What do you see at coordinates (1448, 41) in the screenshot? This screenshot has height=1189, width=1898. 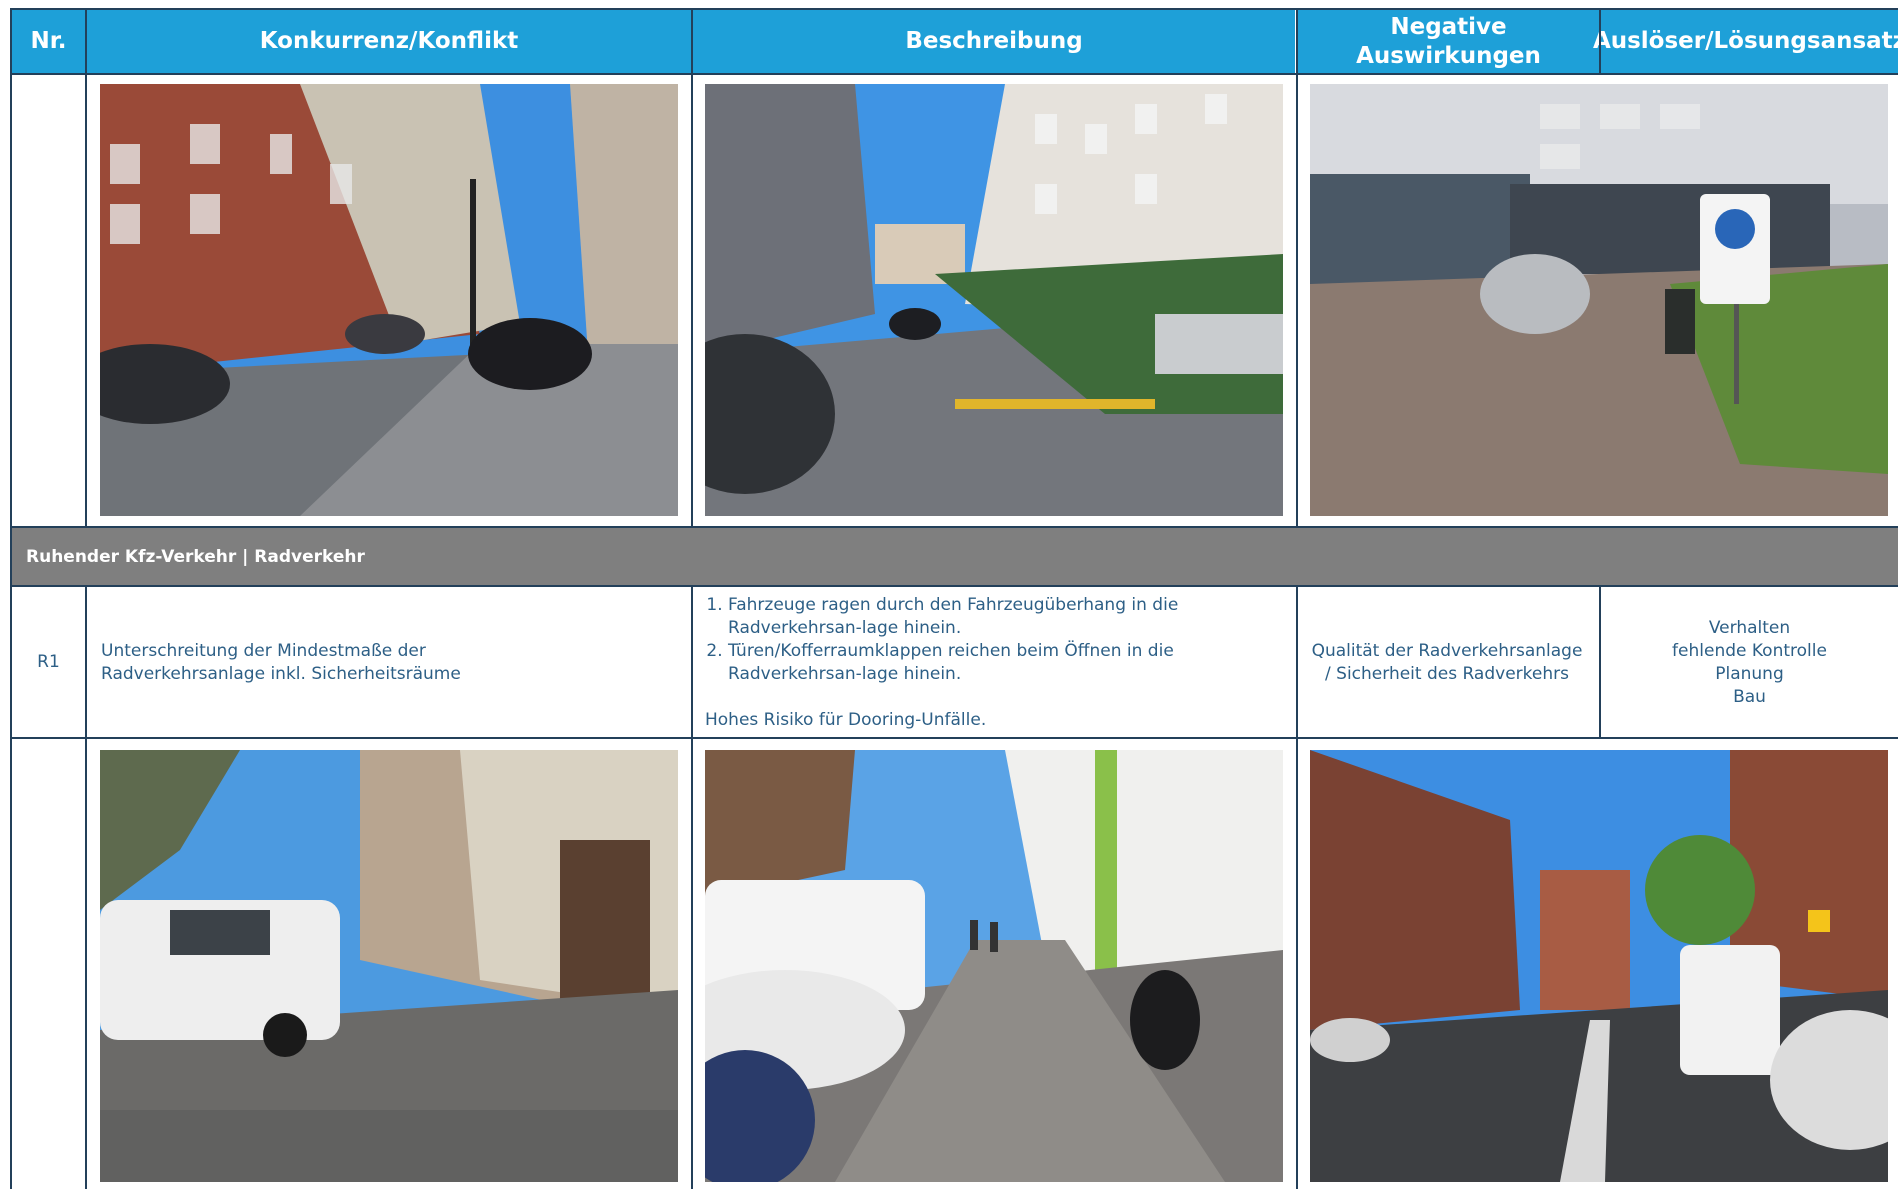 I see `header-negative: Negative Auswirkungen` at bounding box center [1448, 41].